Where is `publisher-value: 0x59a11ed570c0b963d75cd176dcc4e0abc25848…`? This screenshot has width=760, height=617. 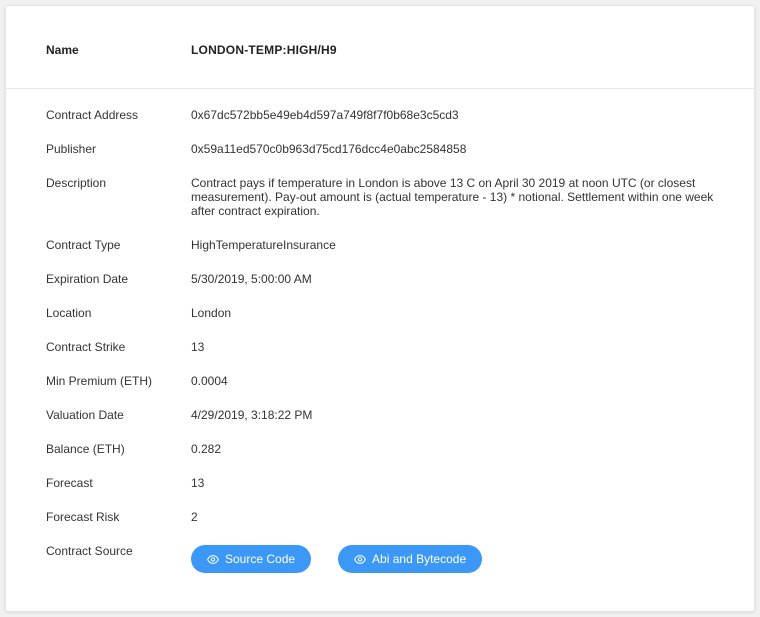
publisher-value: 0x59a11ed570c0b963d75cd176dcc4e0abc25848… is located at coordinates (329, 149).